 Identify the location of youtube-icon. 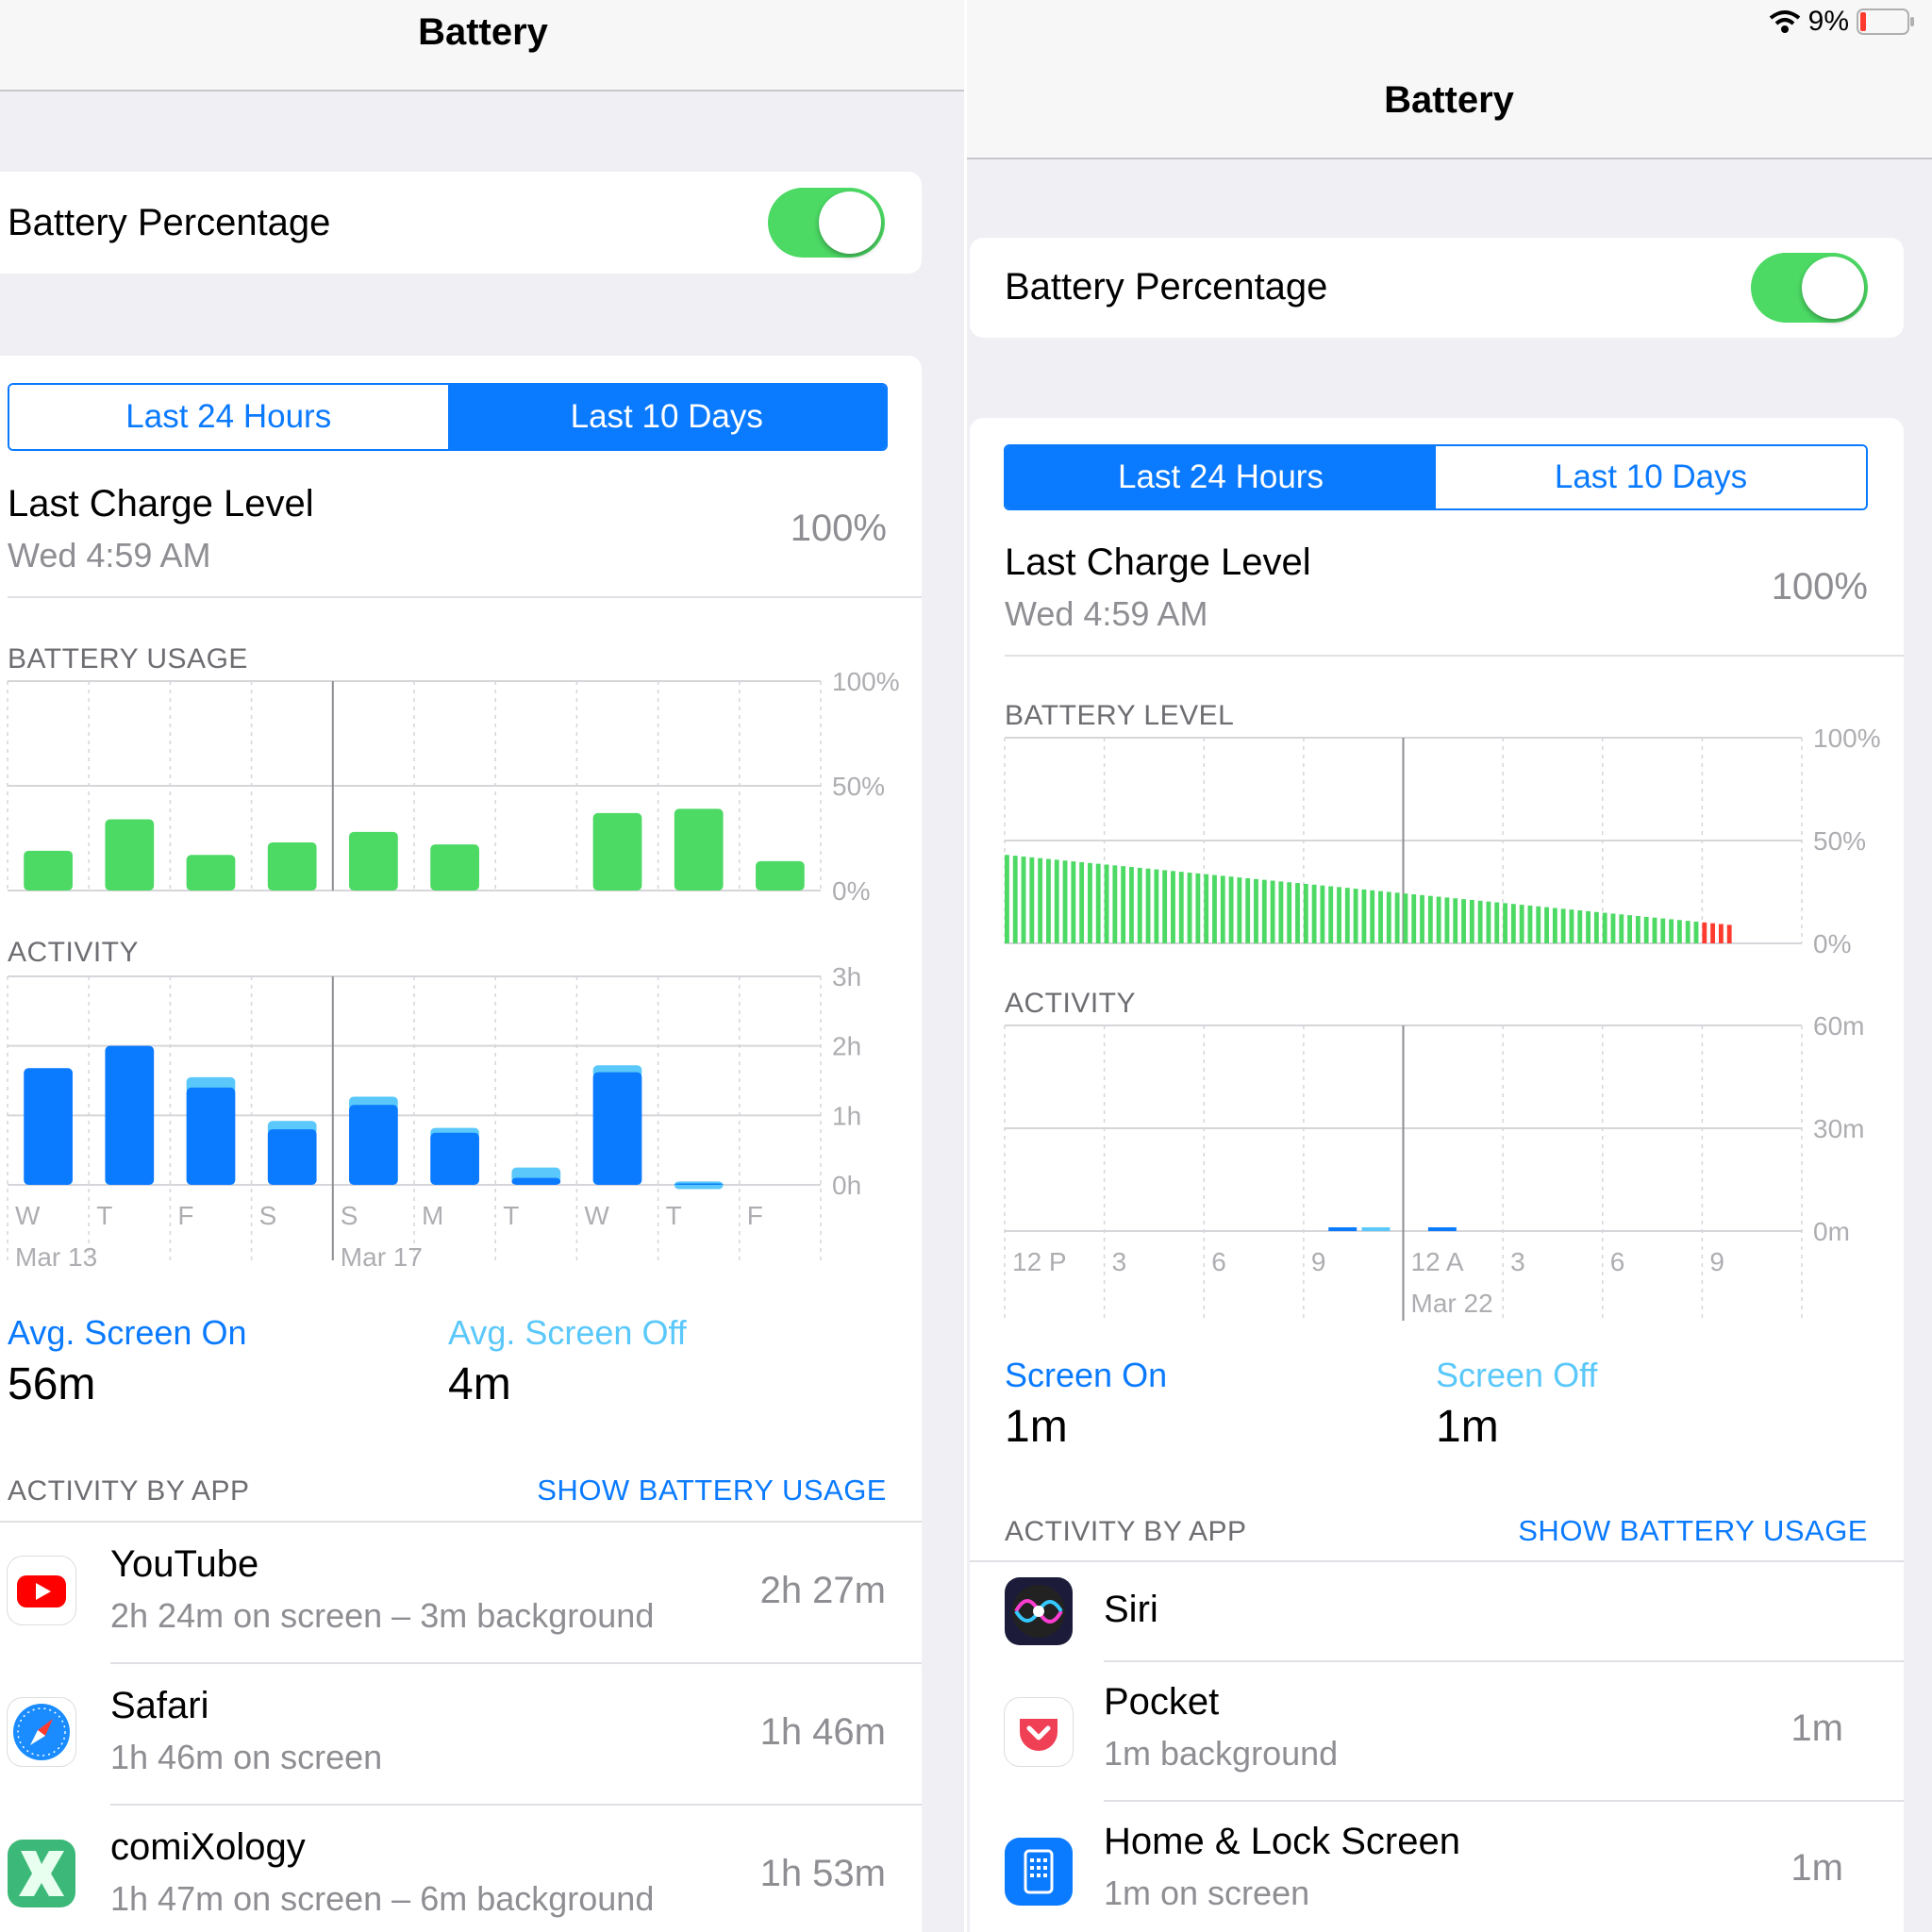
(41, 1591).